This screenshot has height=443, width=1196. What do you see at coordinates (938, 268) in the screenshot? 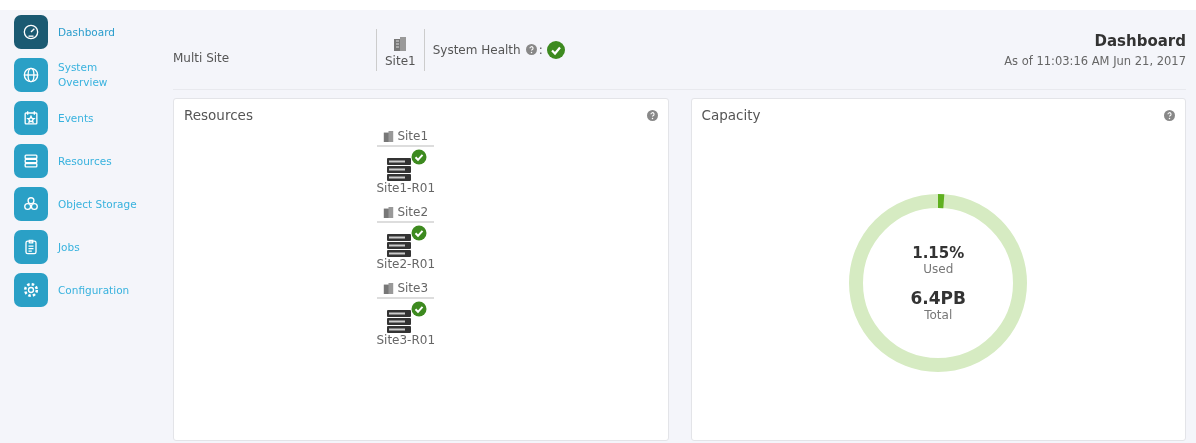
I see `used-label: Used` at bounding box center [938, 268].